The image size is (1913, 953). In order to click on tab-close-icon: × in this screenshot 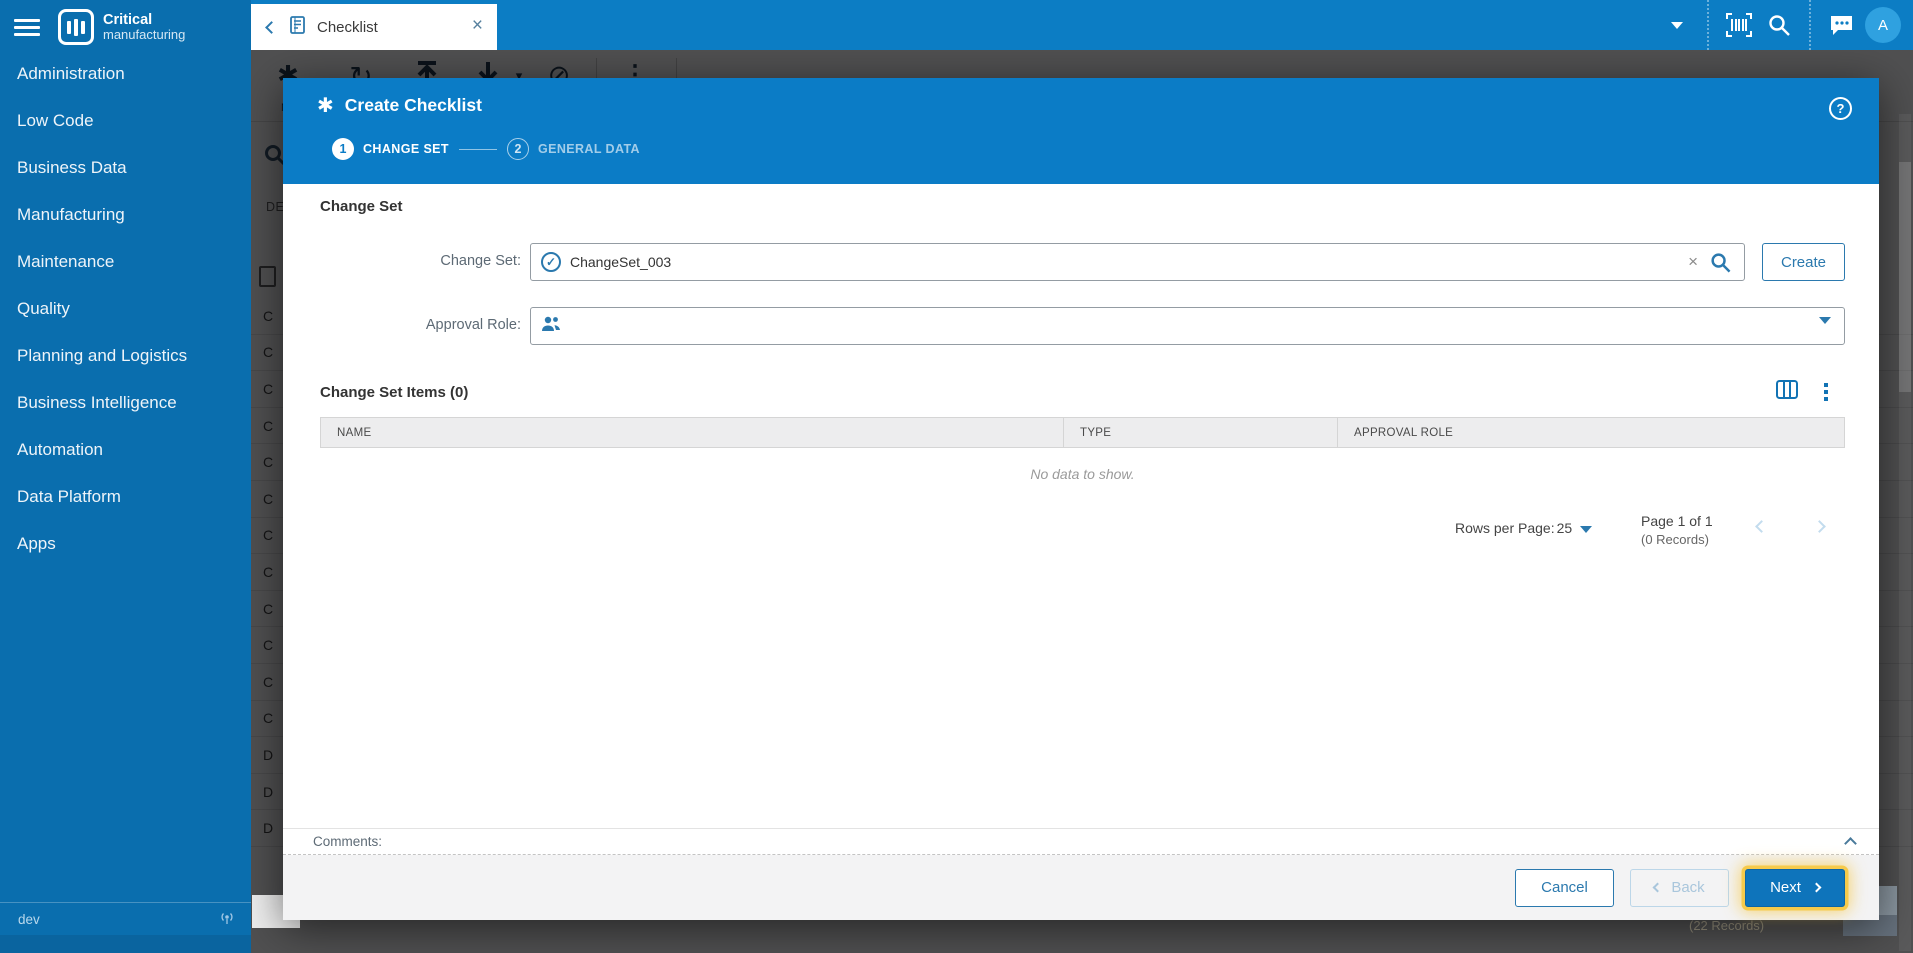, I will do `click(477, 25)`.